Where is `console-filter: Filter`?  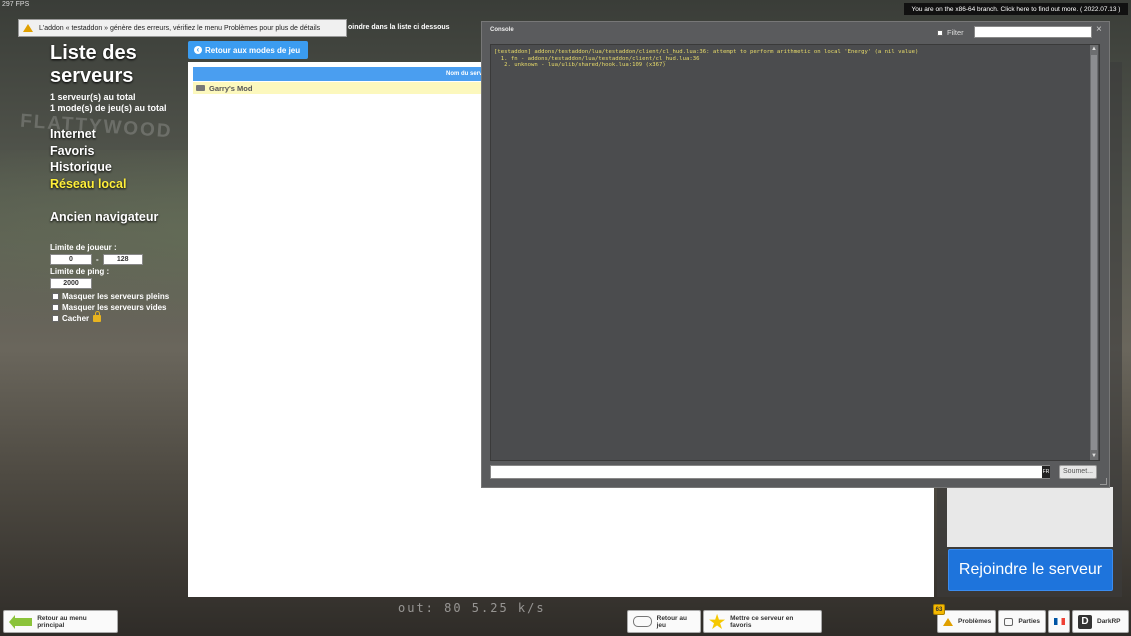 console-filter: Filter is located at coordinates (950, 32).